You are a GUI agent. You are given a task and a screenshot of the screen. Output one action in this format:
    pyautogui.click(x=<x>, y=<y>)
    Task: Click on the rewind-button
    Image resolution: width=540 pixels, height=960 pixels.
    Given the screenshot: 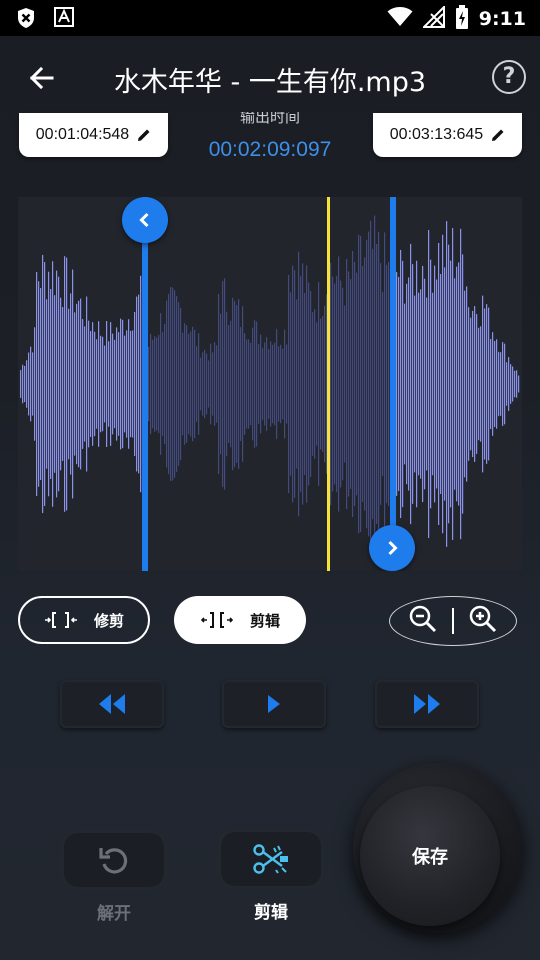 What is the action you would take?
    pyautogui.click(x=112, y=704)
    